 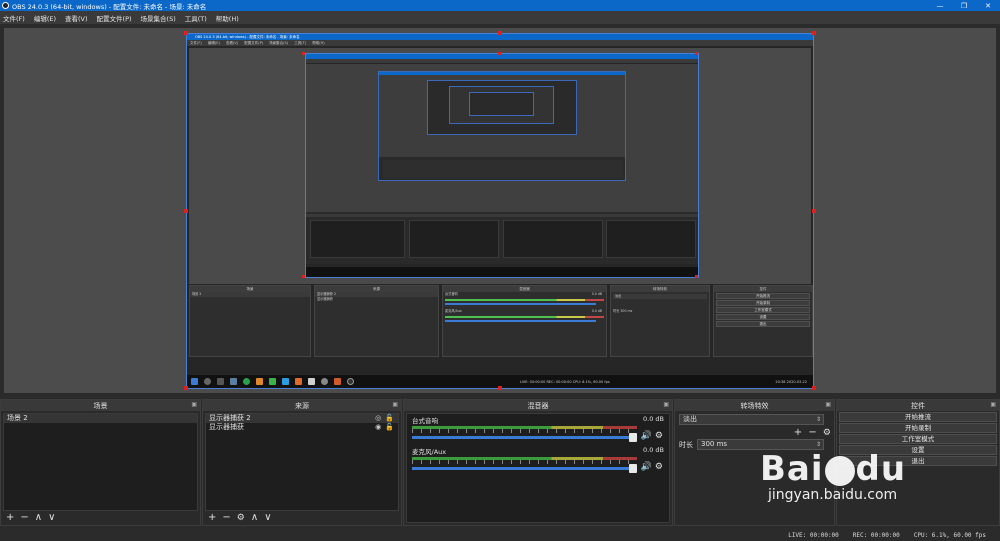 What do you see at coordinates (812, 432) in the screenshot?
I see `remove-transition-button: −` at bounding box center [812, 432].